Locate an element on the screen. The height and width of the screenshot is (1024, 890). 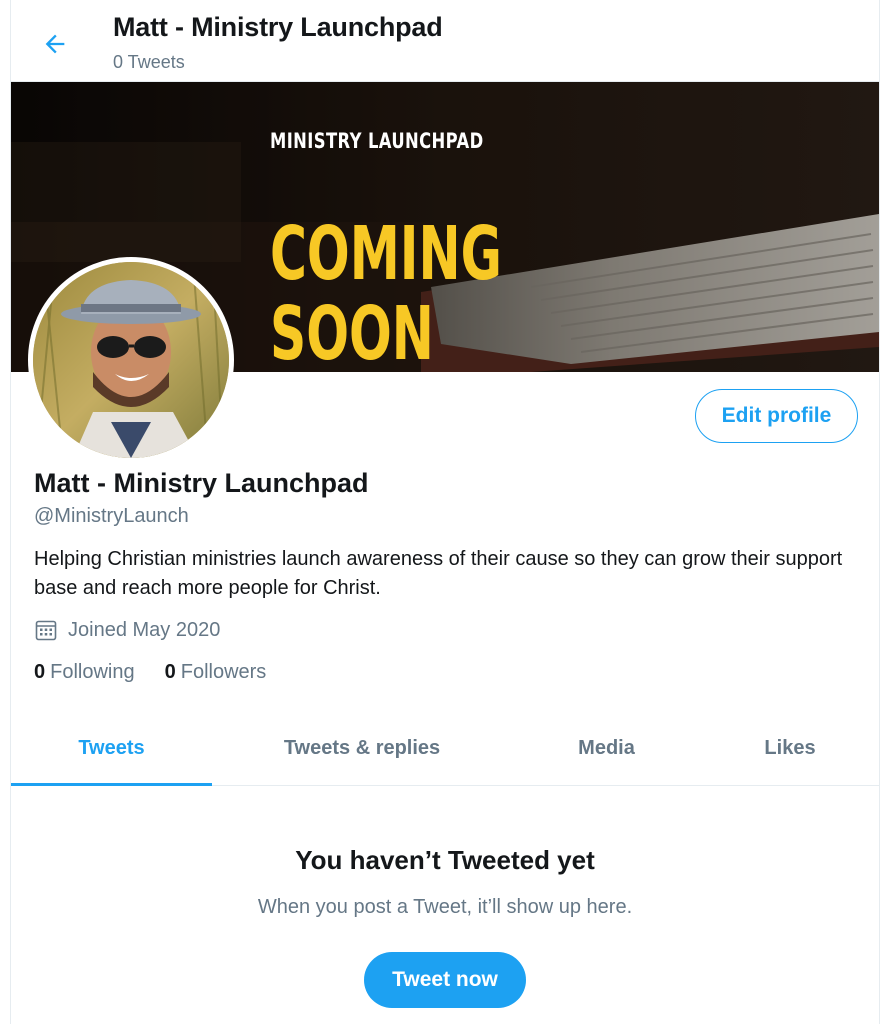
tab-tweets-replies: Tweets & replies is located at coordinates (362, 748).